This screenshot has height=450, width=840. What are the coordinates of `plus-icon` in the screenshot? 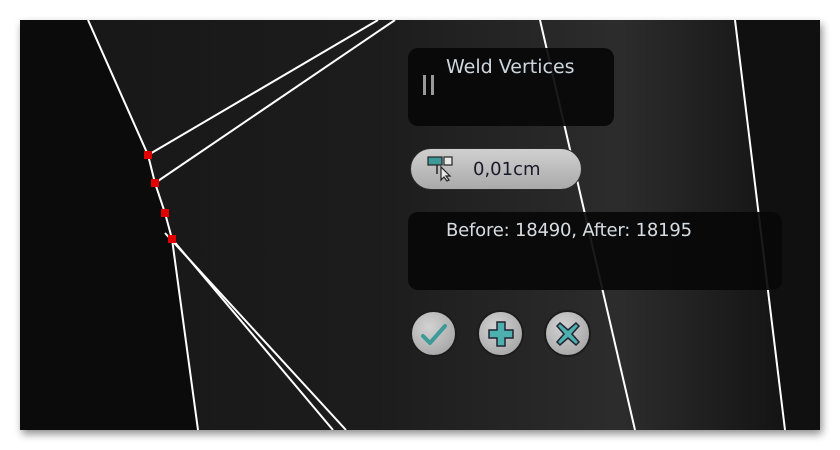 It's located at (500, 334).